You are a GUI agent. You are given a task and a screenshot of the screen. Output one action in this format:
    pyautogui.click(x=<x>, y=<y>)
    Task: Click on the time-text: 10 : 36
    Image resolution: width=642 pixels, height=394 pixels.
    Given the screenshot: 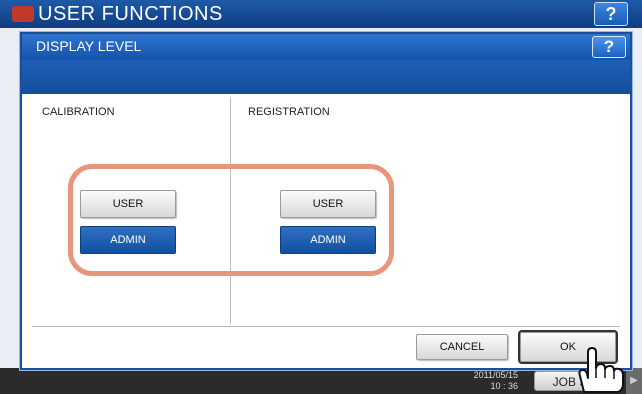 What is the action you would take?
    pyautogui.click(x=504, y=386)
    